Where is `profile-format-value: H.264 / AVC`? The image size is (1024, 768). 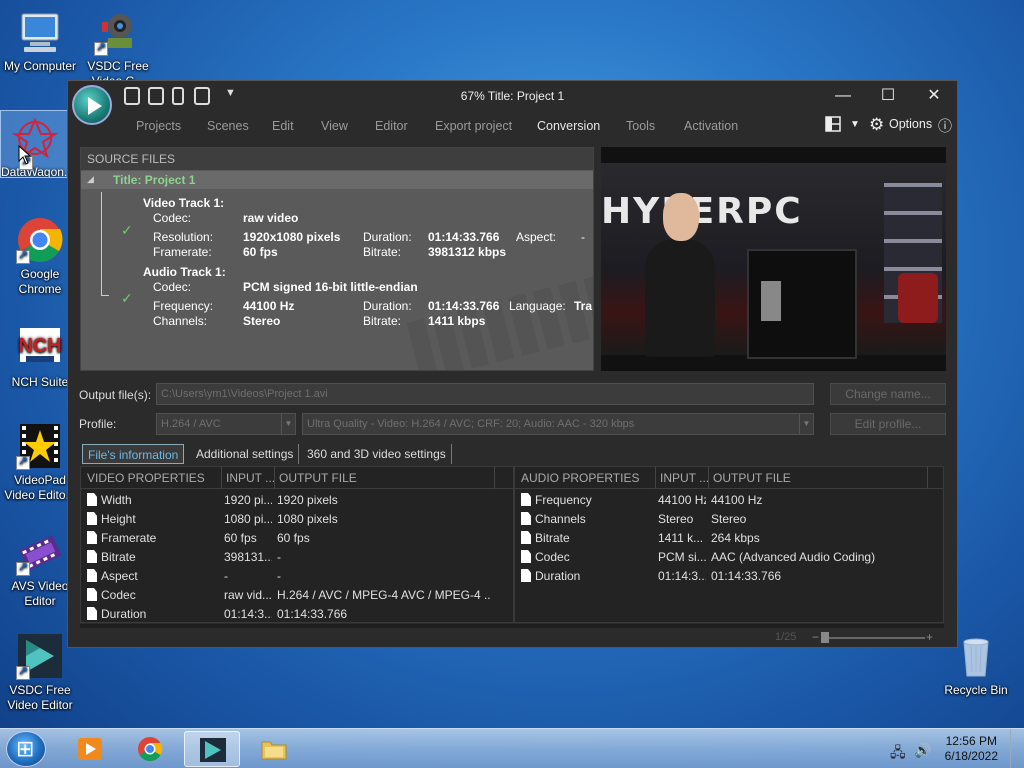
profile-format-value: H.264 / AVC is located at coordinates (191, 424).